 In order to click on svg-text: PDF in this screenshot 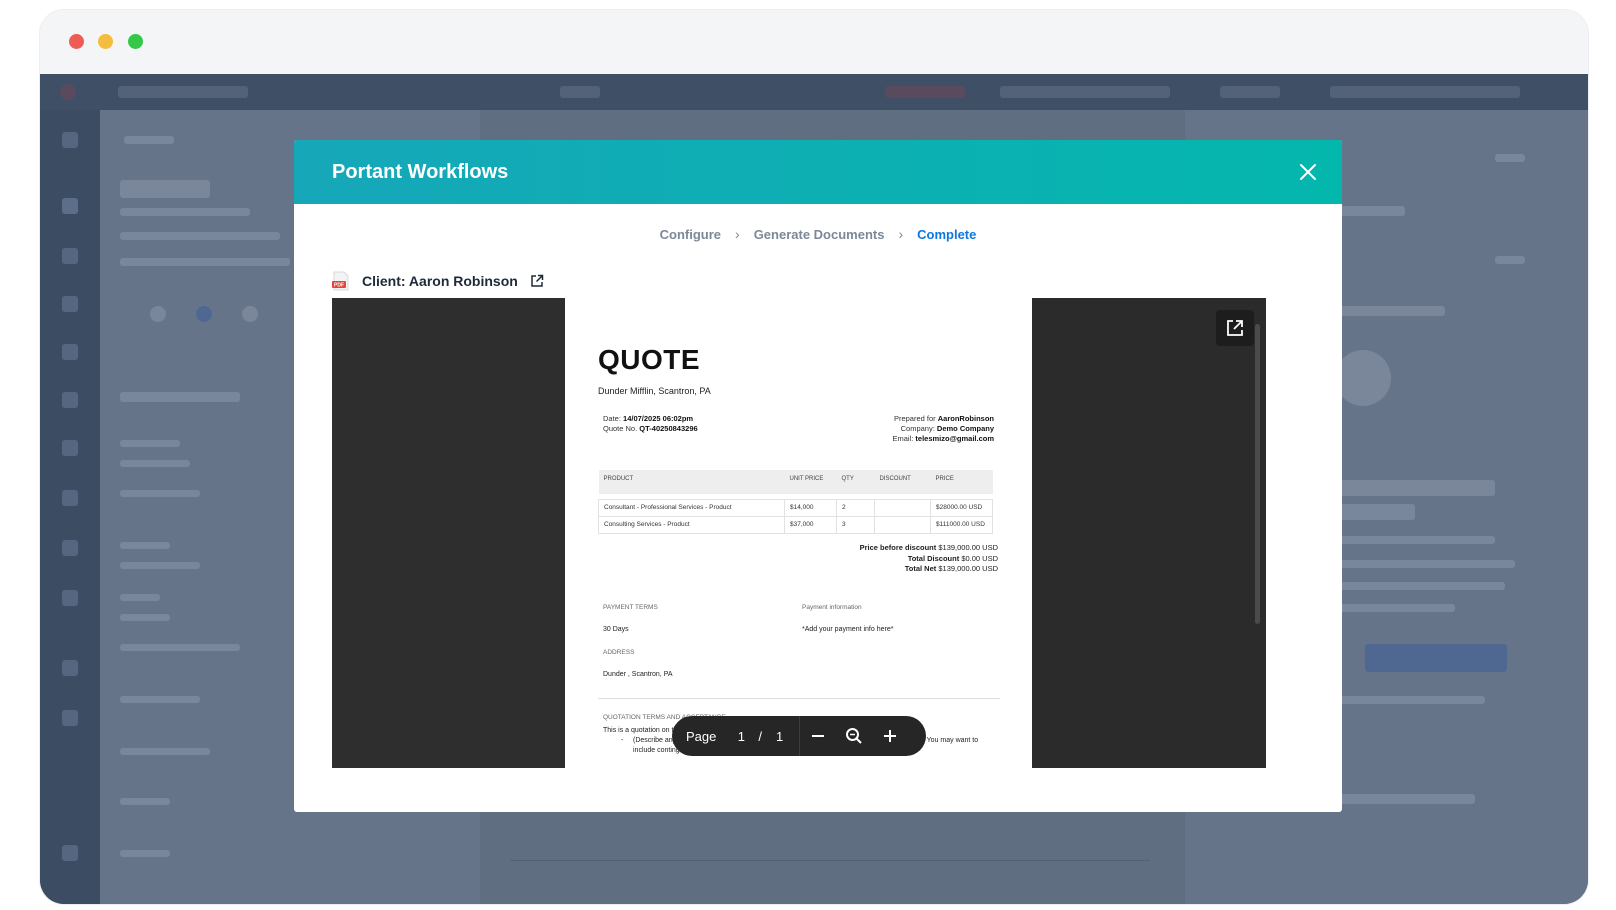, I will do `click(339, 286)`.